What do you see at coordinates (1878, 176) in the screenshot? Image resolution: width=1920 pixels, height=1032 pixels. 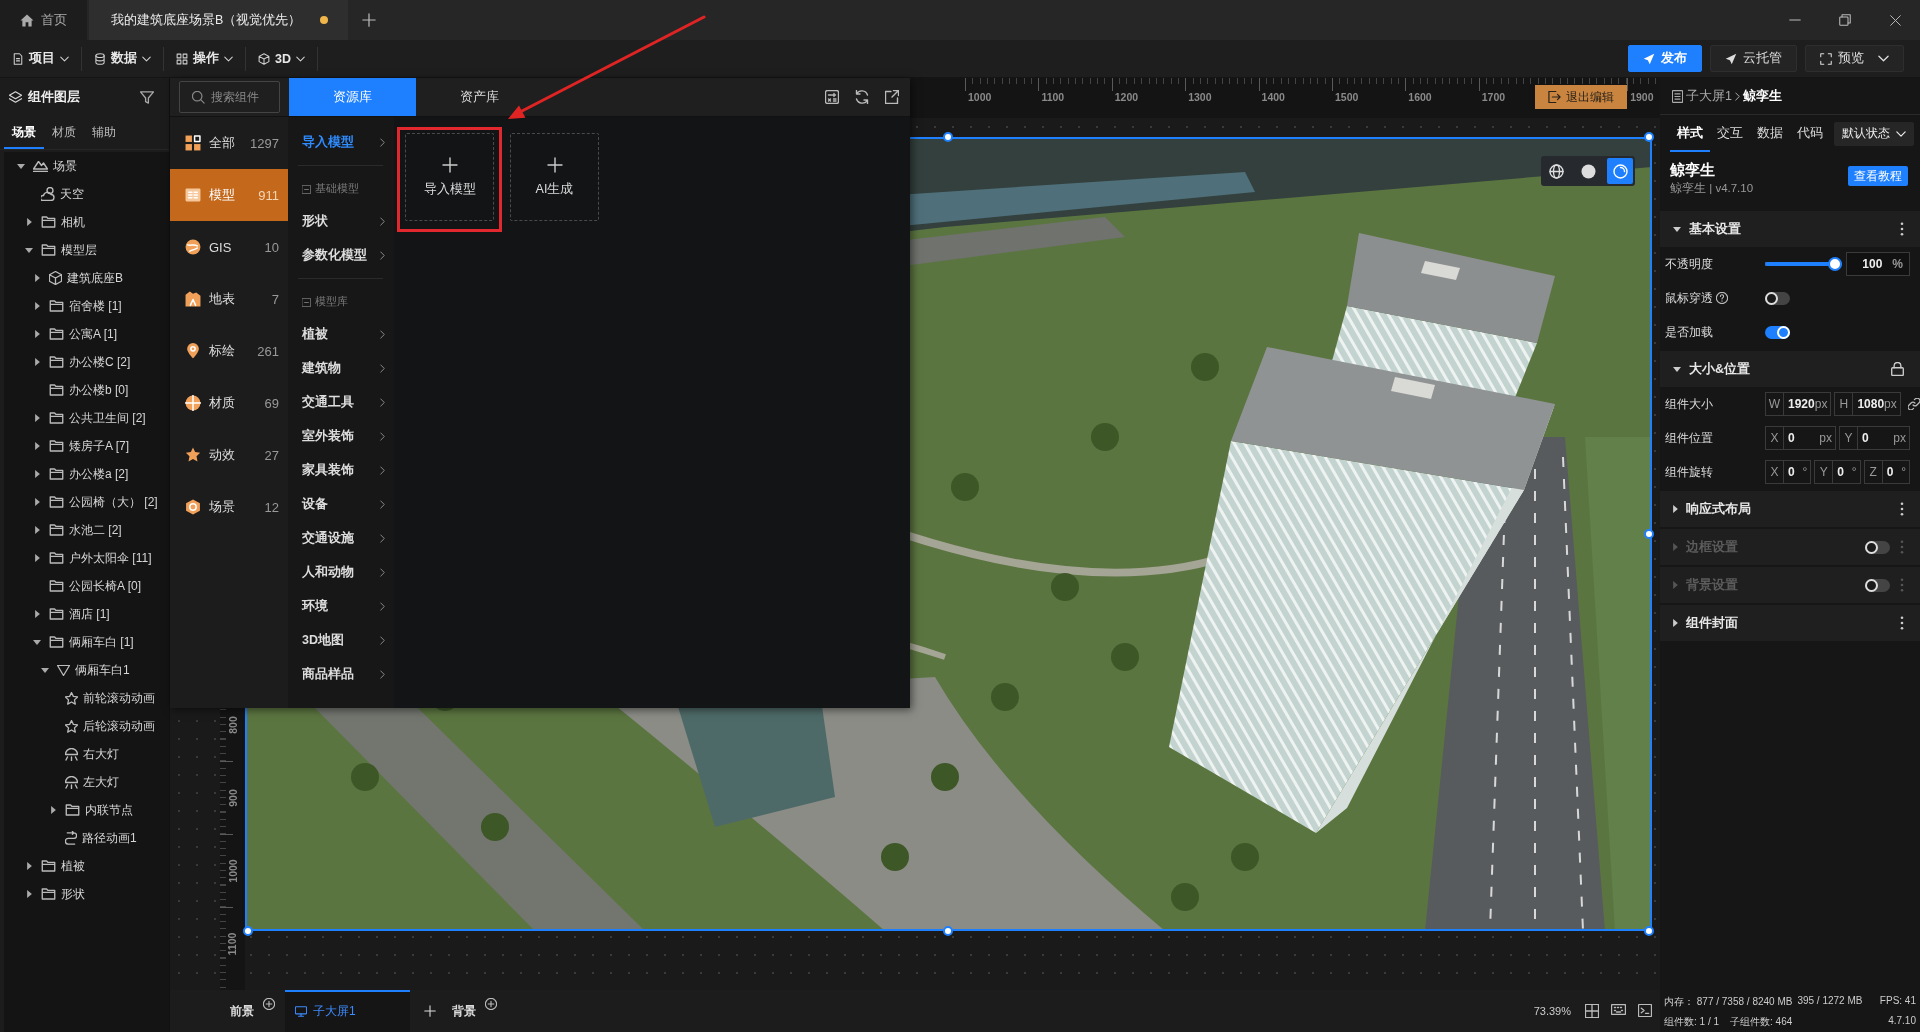 I see `tutorial-button: 查看教程` at bounding box center [1878, 176].